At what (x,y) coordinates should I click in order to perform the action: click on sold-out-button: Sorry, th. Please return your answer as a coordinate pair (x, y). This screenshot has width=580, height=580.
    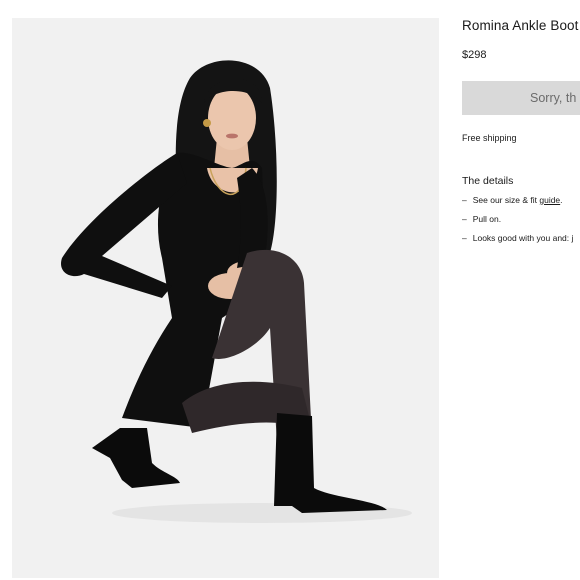
    Looking at the image, I should click on (521, 98).